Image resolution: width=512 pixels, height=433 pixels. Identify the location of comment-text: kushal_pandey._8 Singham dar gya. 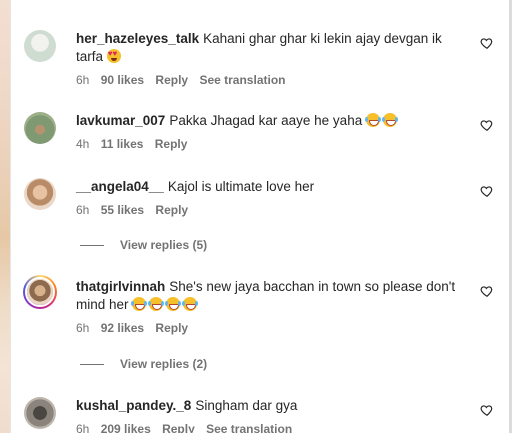
(266, 406).